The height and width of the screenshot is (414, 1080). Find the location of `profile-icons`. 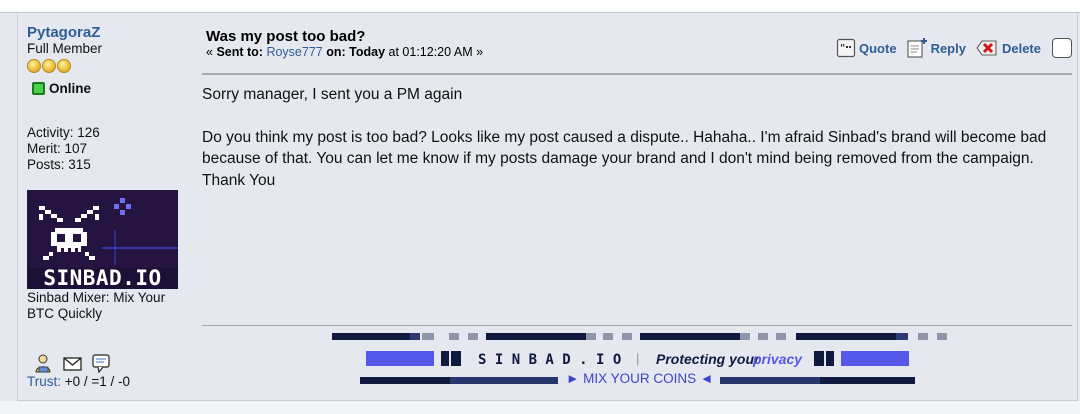

profile-icons is located at coordinates (72, 363).